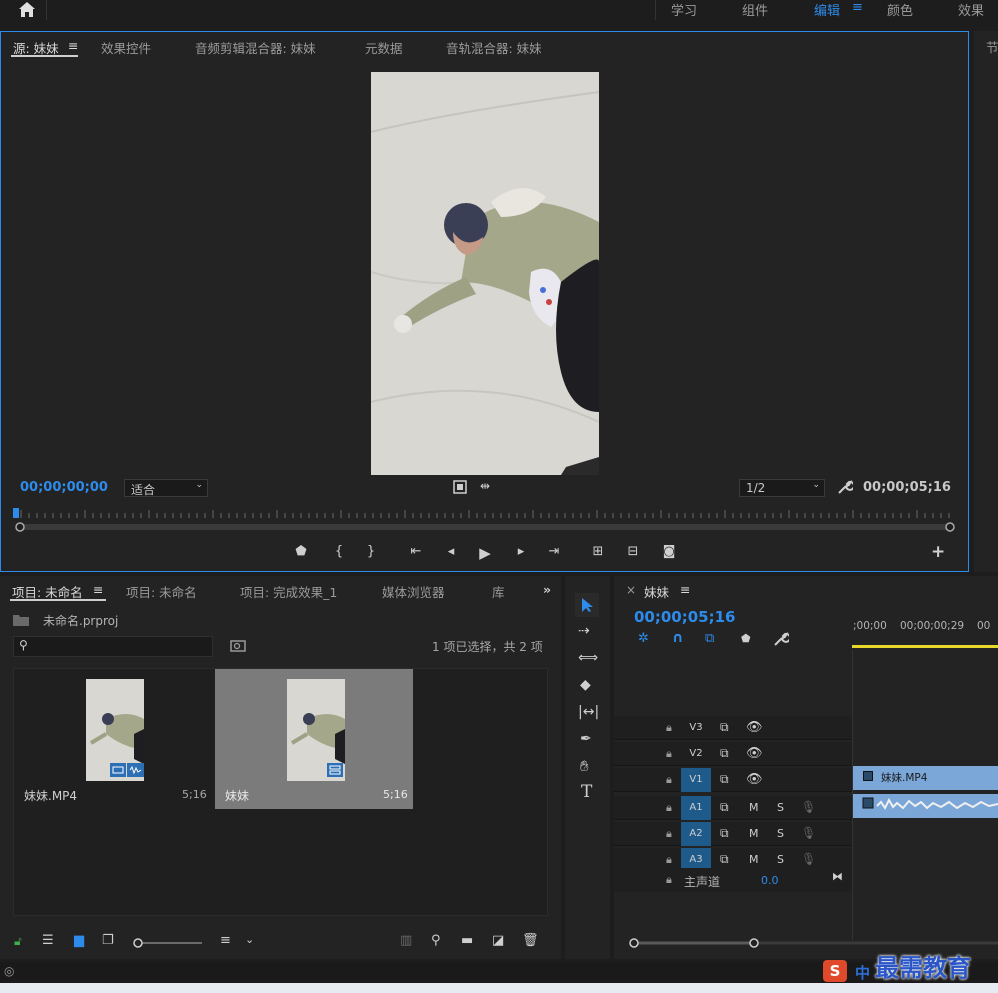 The width and height of the screenshot is (998, 993). What do you see at coordinates (782, 488) in the screenshot?
I see `resolution-select: 1/2 ⌄` at bounding box center [782, 488].